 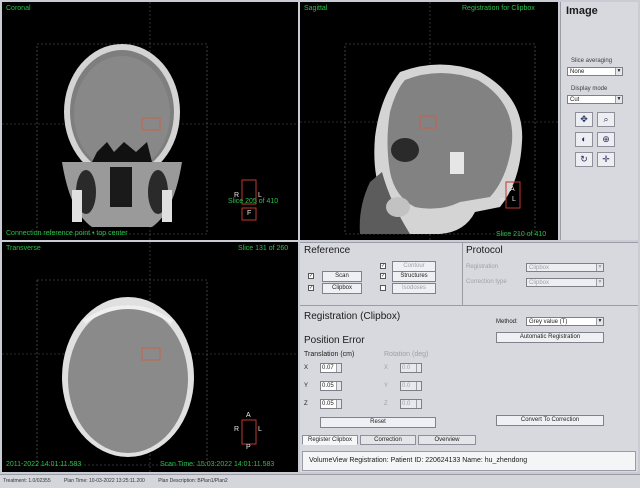 I want to click on coronal-footer: Connection reference point • top center, so click(x=67, y=233).